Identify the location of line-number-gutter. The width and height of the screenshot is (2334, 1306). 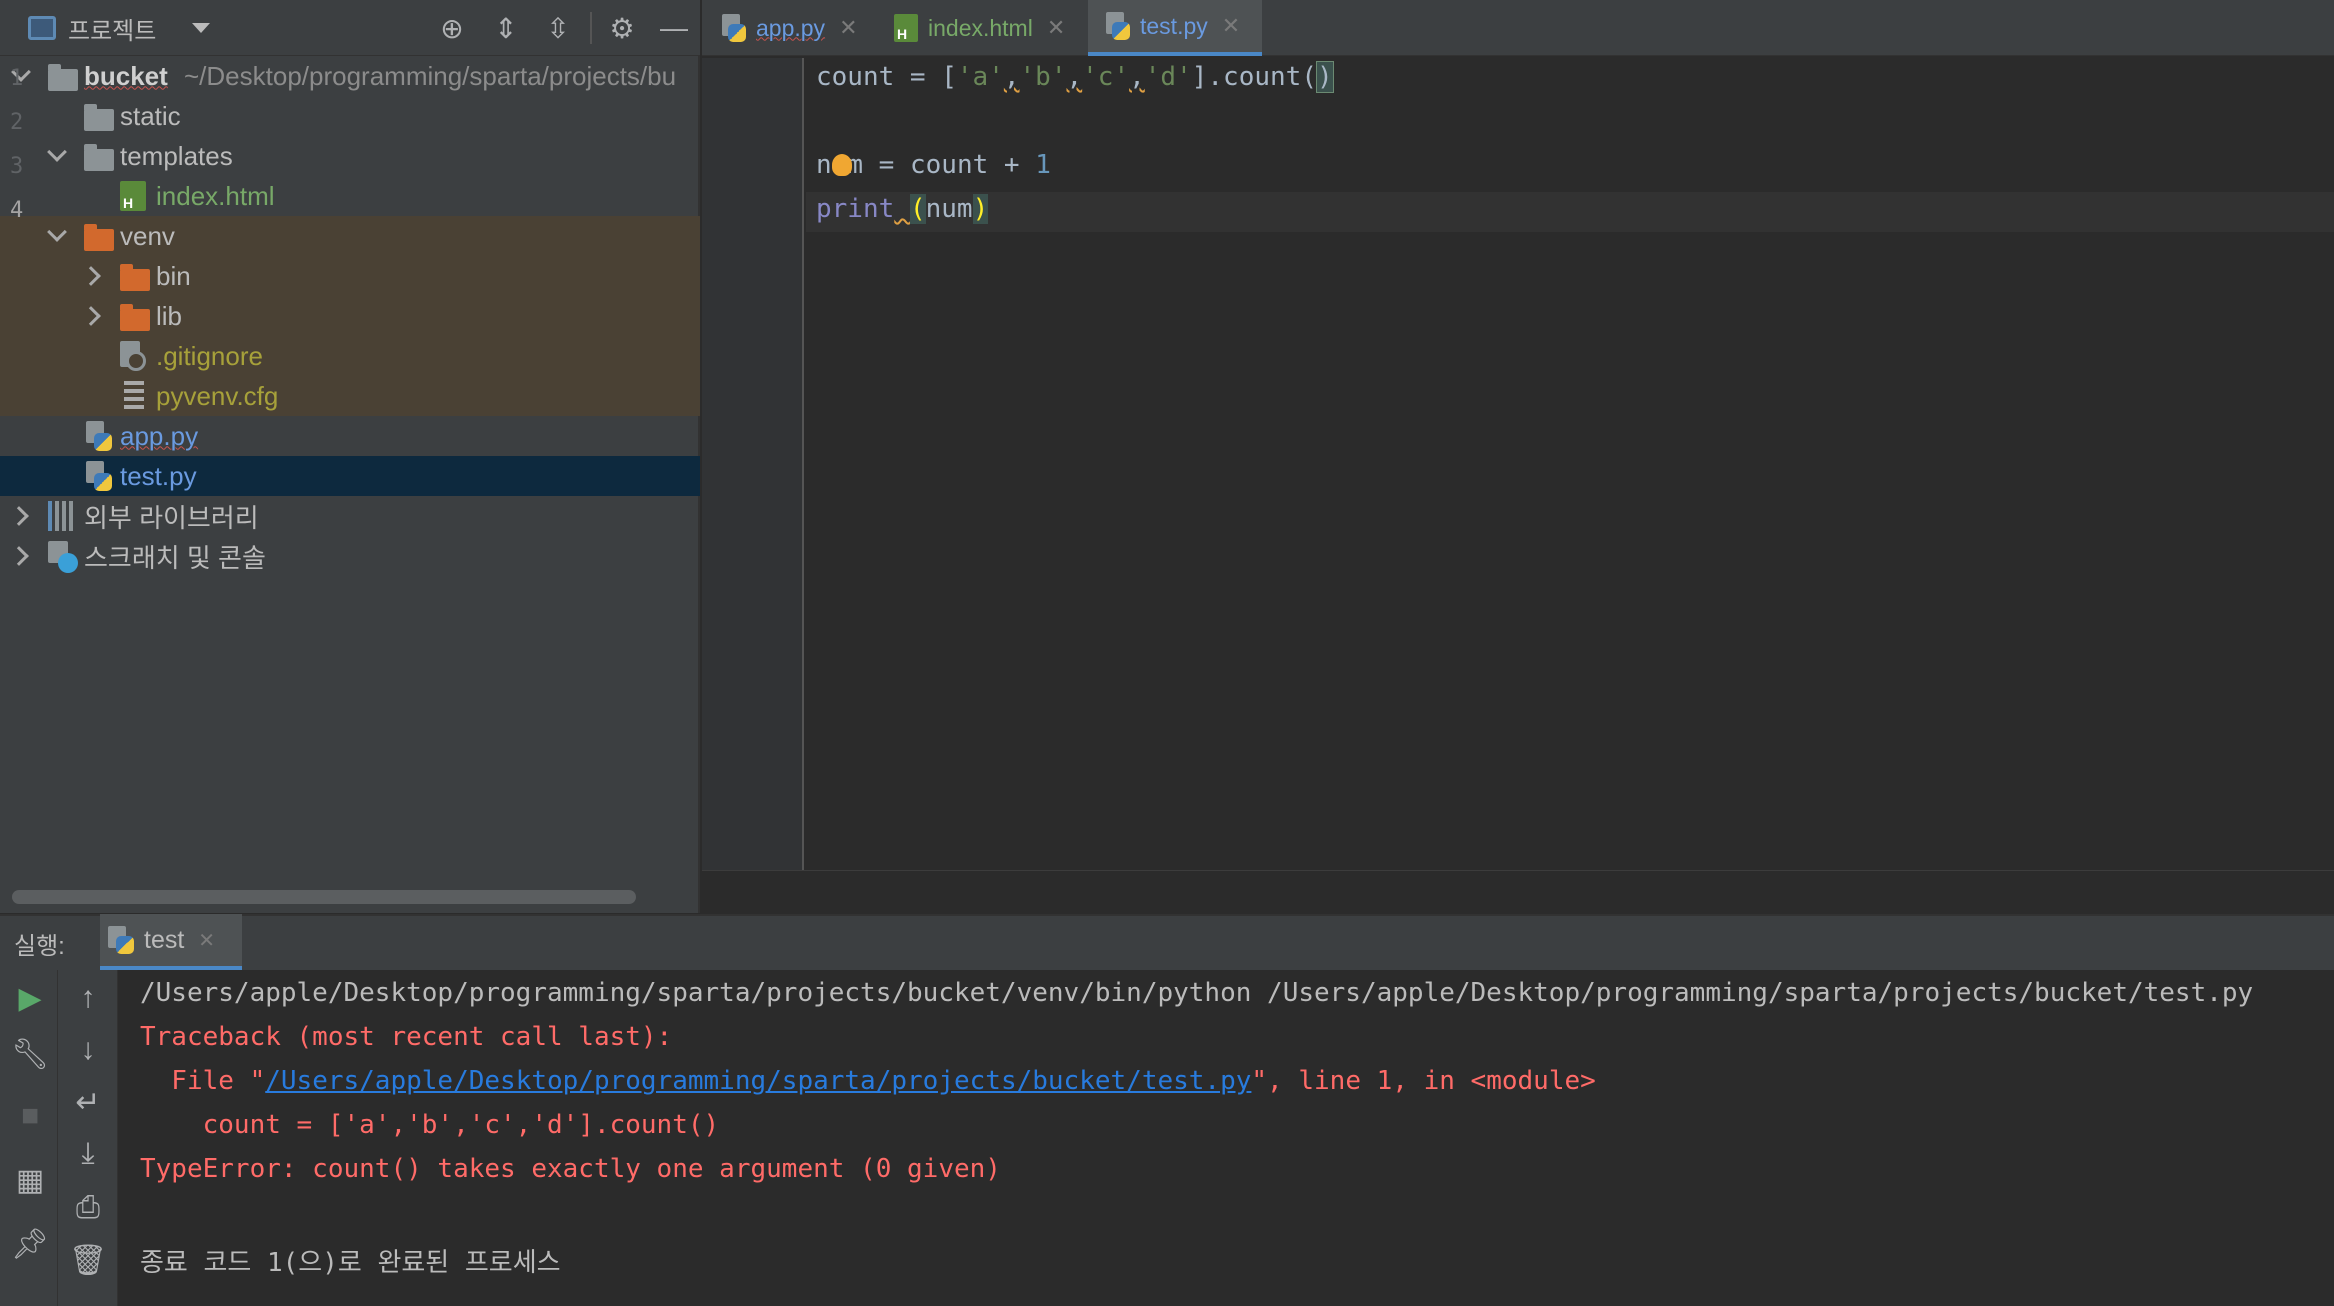
(753, 464).